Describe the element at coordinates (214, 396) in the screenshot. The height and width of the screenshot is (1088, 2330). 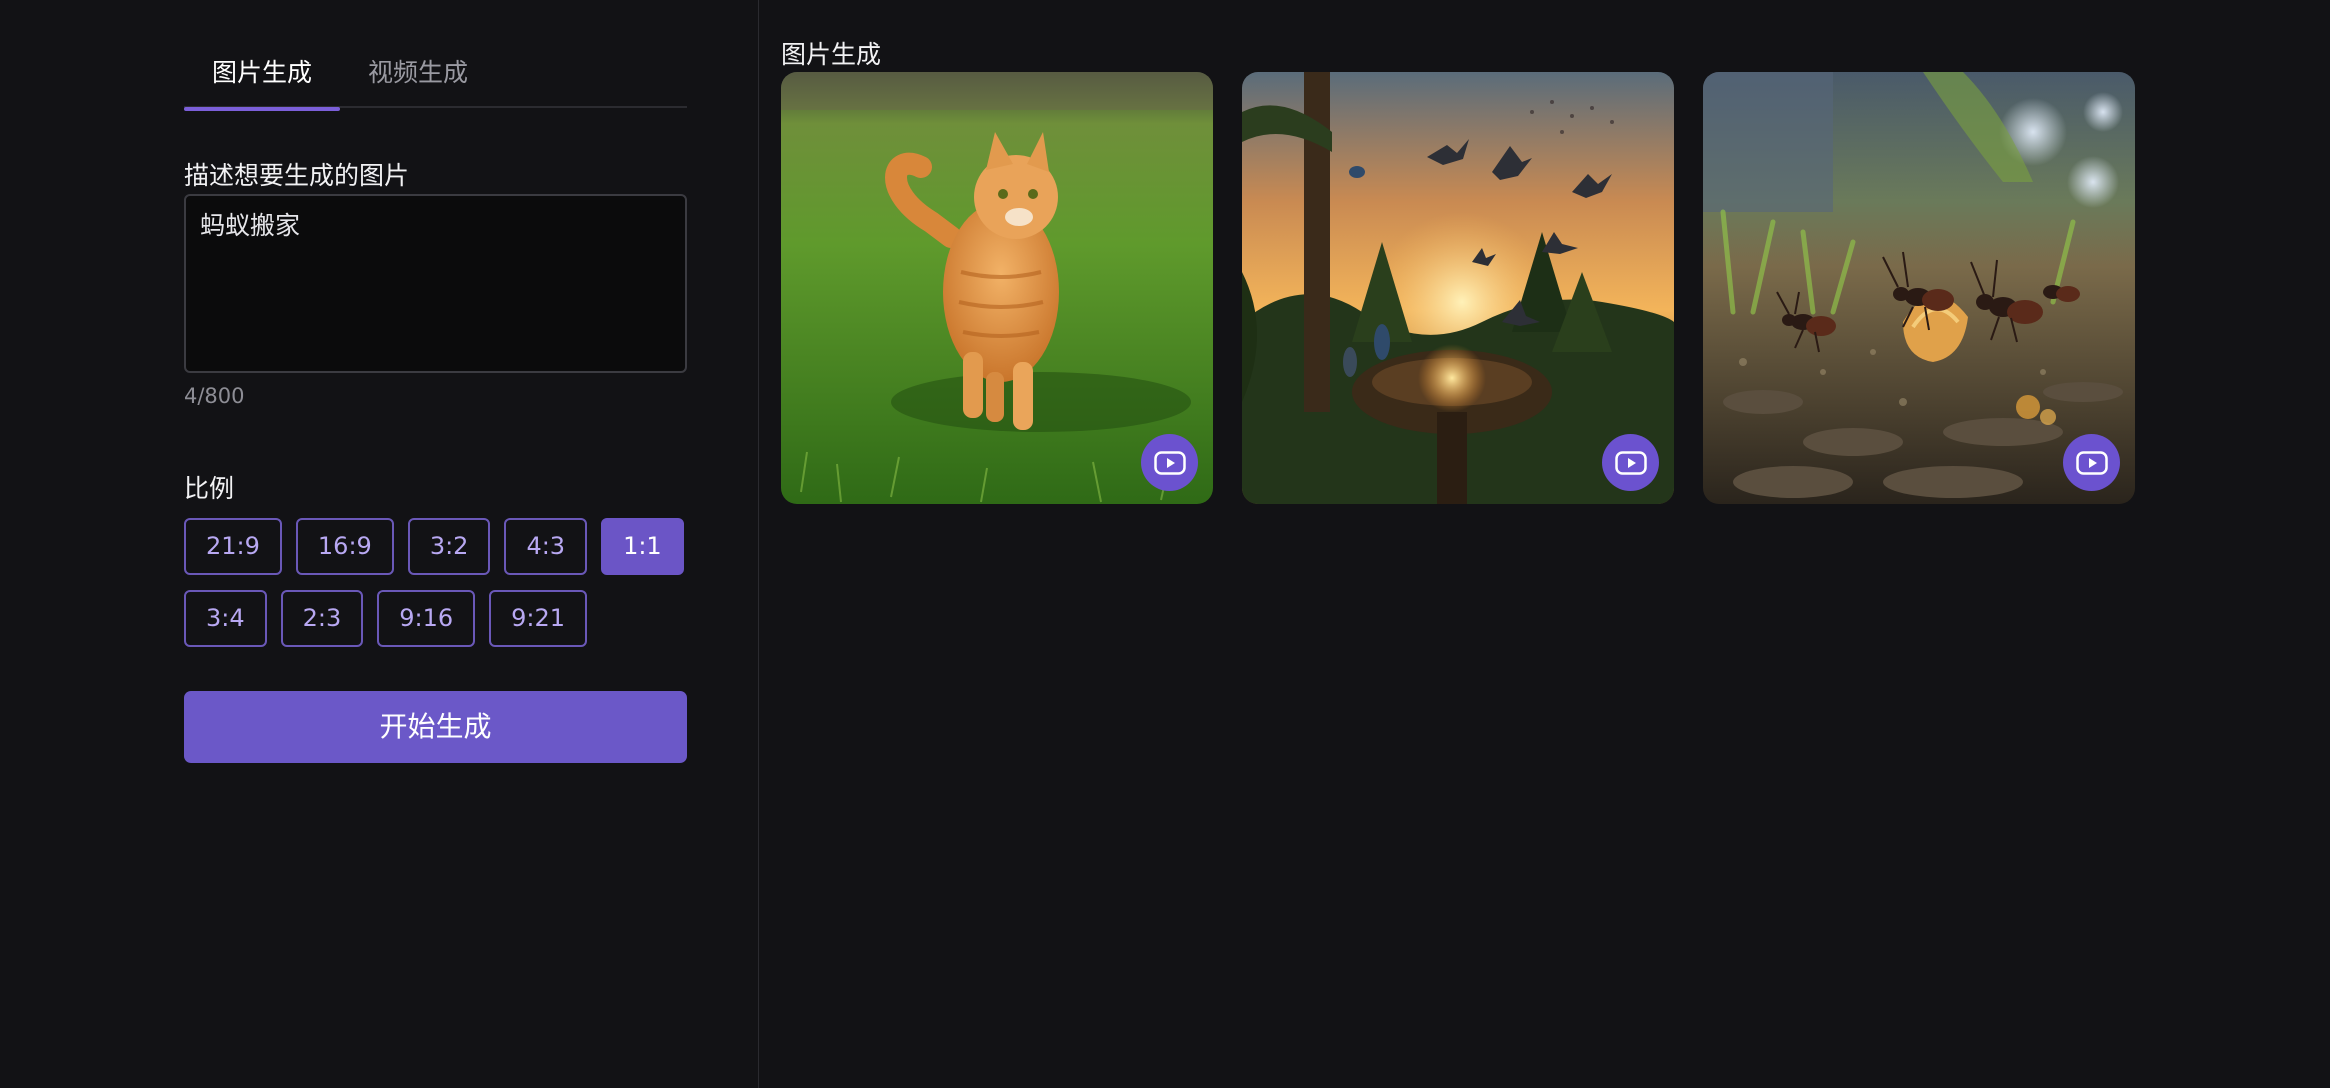
I see `char-count: 4/800` at that location.